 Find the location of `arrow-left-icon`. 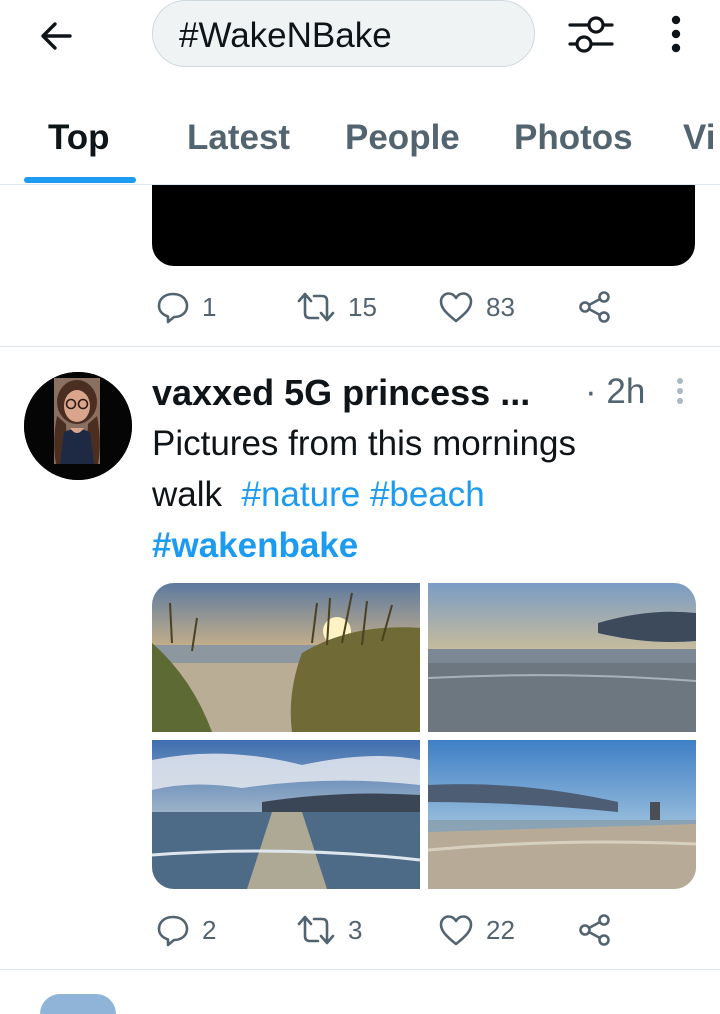

arrow-left-icon is located at coordinates (56, 36).